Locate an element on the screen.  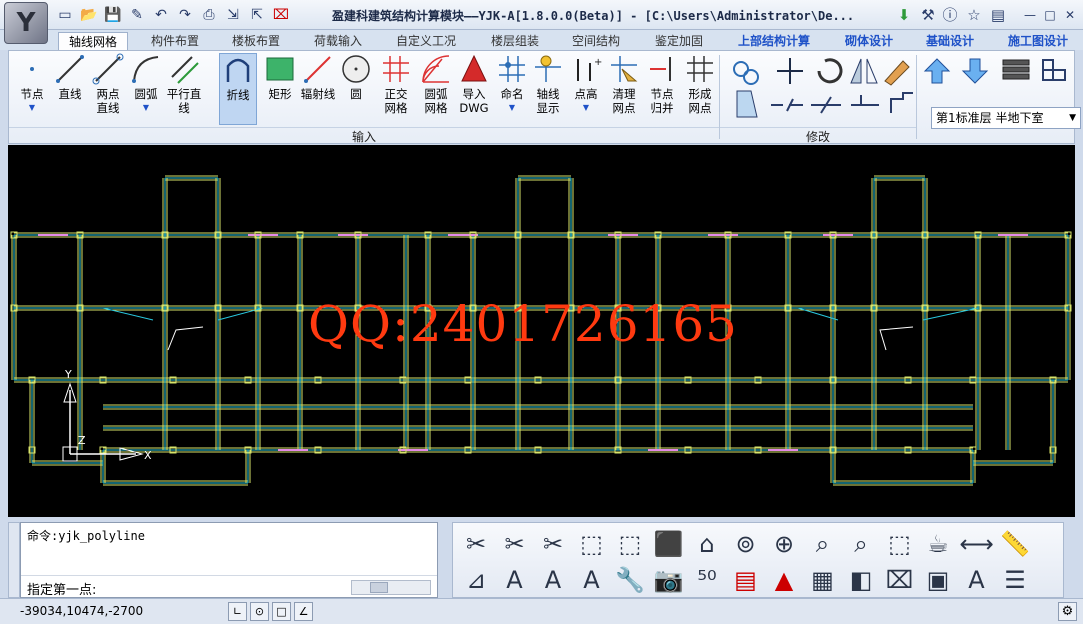
home-view-icon: ⌂ is located at coordinates (707, 544).